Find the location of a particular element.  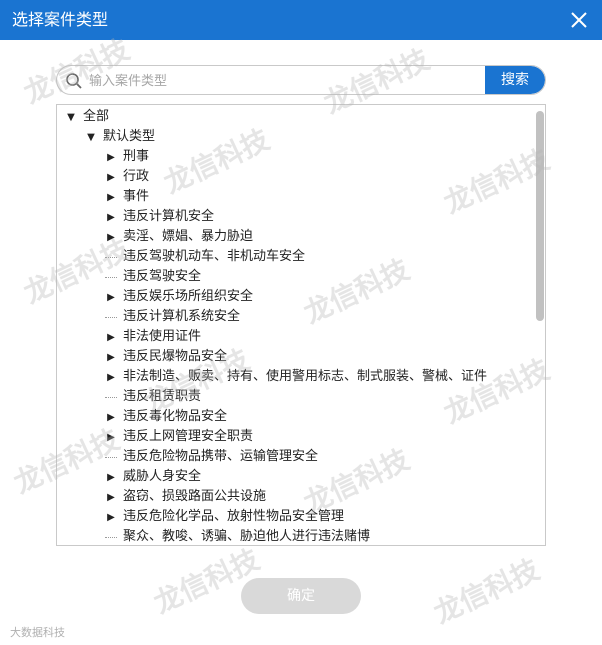

dialog-titlebar: 选择案件类型 is located at coordinates (301, 20).